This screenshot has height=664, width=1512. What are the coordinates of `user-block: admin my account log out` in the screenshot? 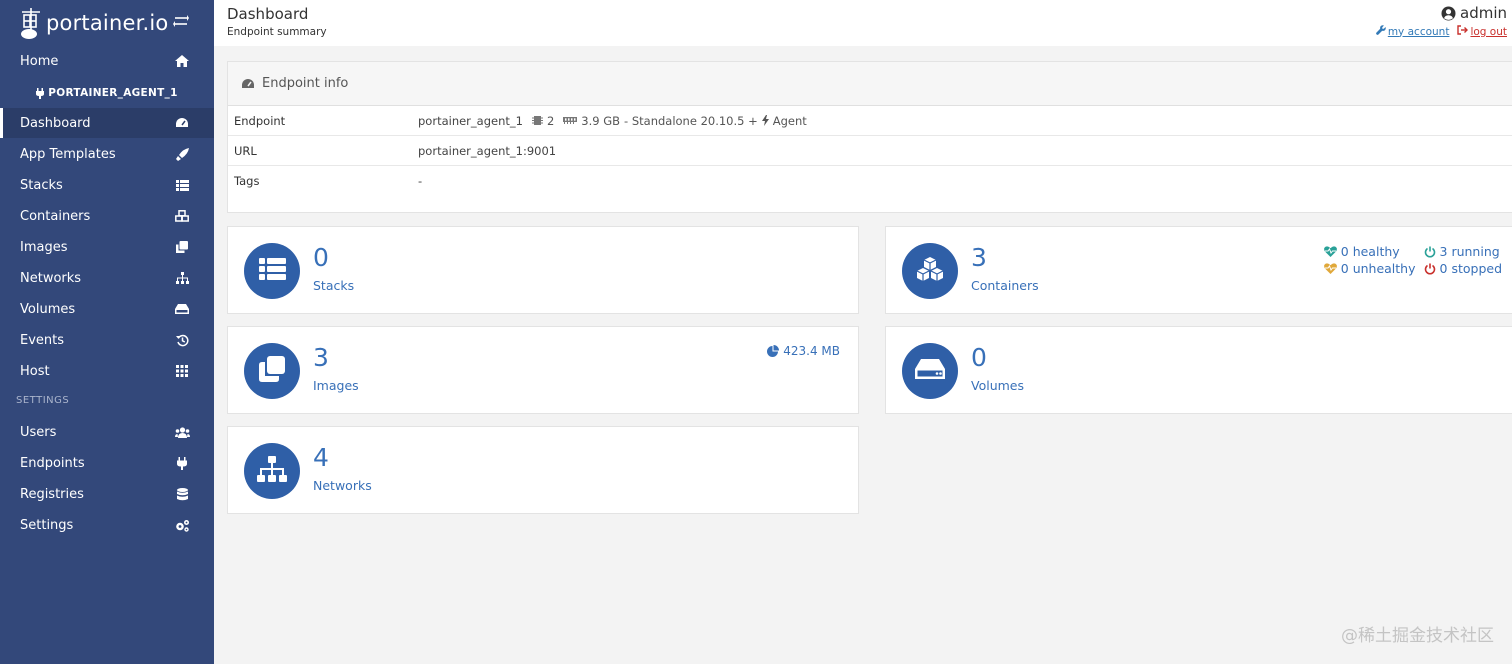 It's located at (1441, 21).